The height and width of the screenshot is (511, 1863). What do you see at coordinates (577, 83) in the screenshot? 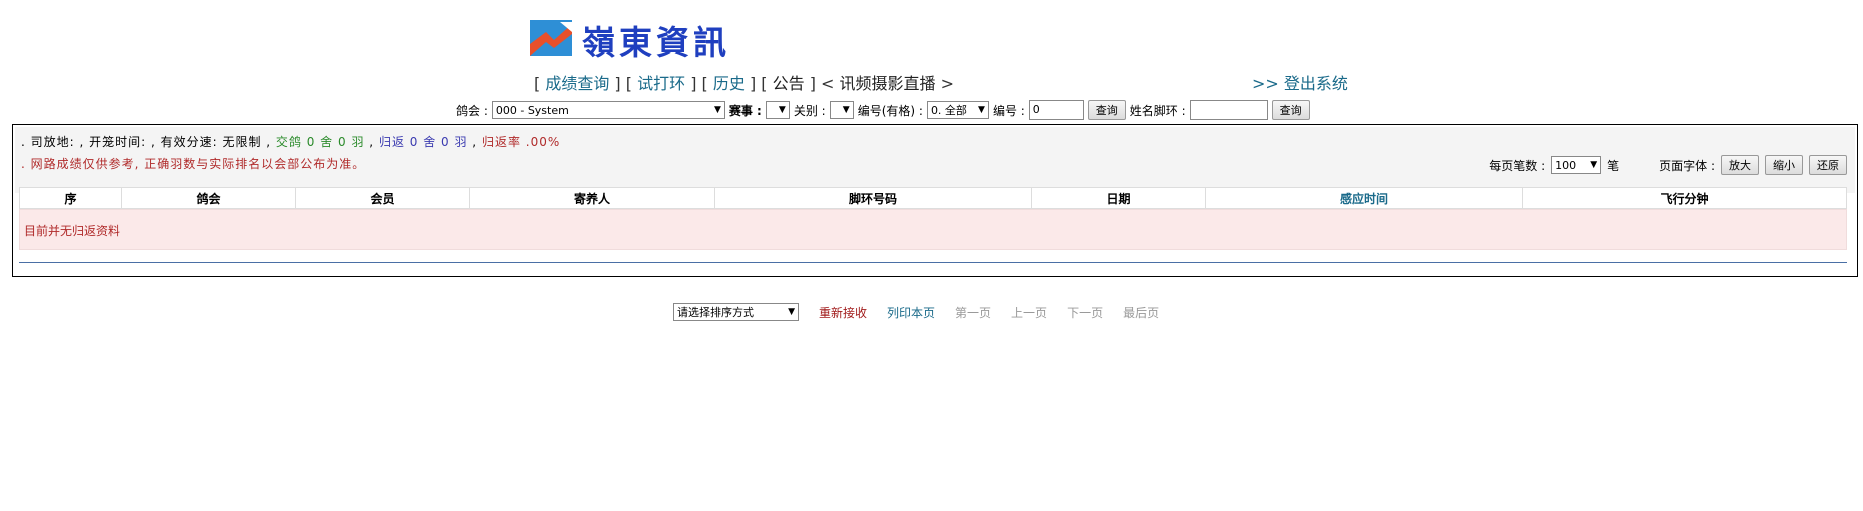
I see `nav-results: 成绩查询` at bounding box center [577, 83].